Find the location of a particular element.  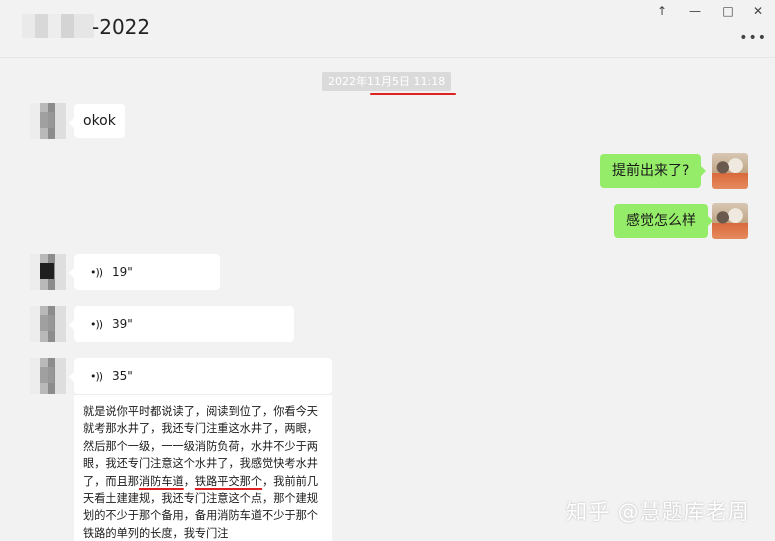

chat-title: -2022 is located at coordinates (121, 27).